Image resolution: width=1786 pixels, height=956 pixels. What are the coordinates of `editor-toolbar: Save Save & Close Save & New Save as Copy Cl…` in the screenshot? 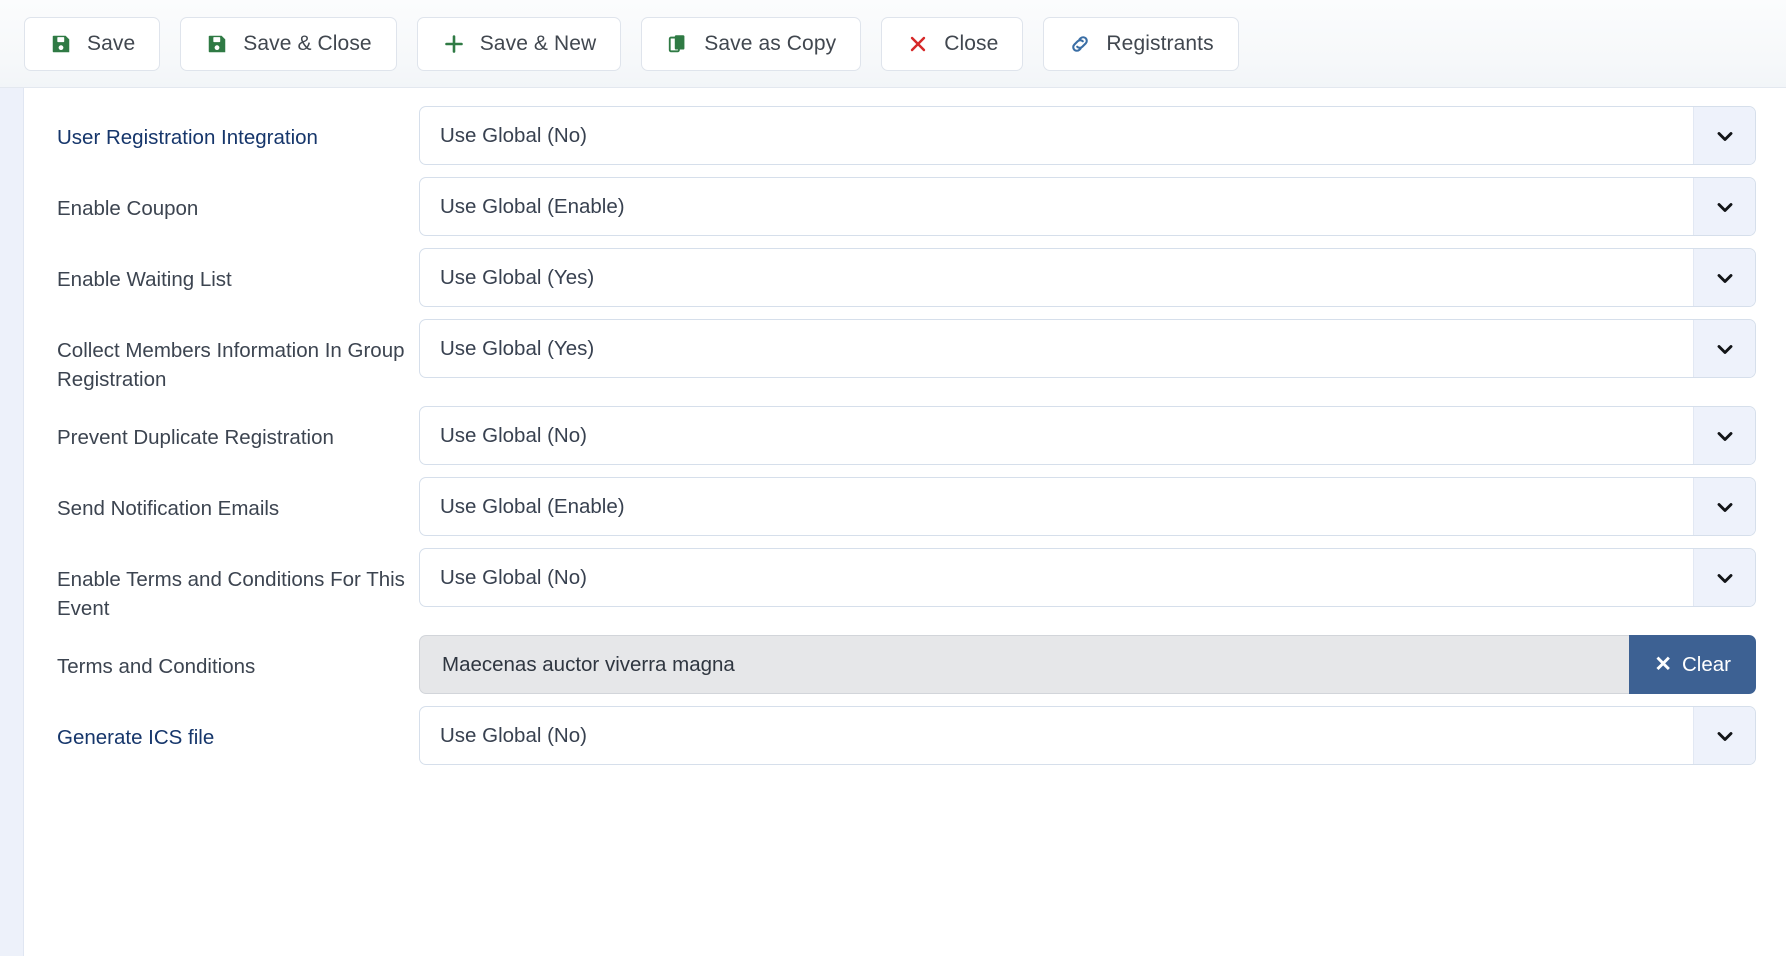 It's located at (893, 44).